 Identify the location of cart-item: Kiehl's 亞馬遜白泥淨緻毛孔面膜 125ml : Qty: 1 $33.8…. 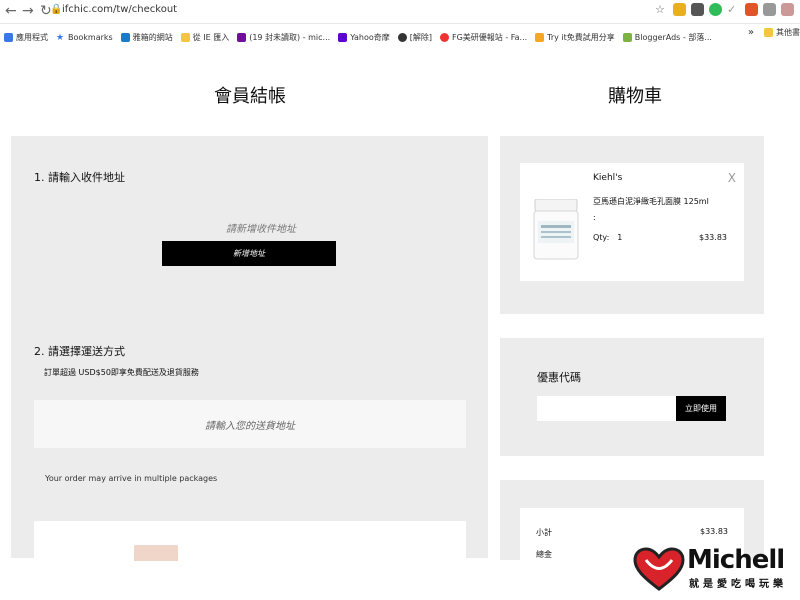
(632, 222).